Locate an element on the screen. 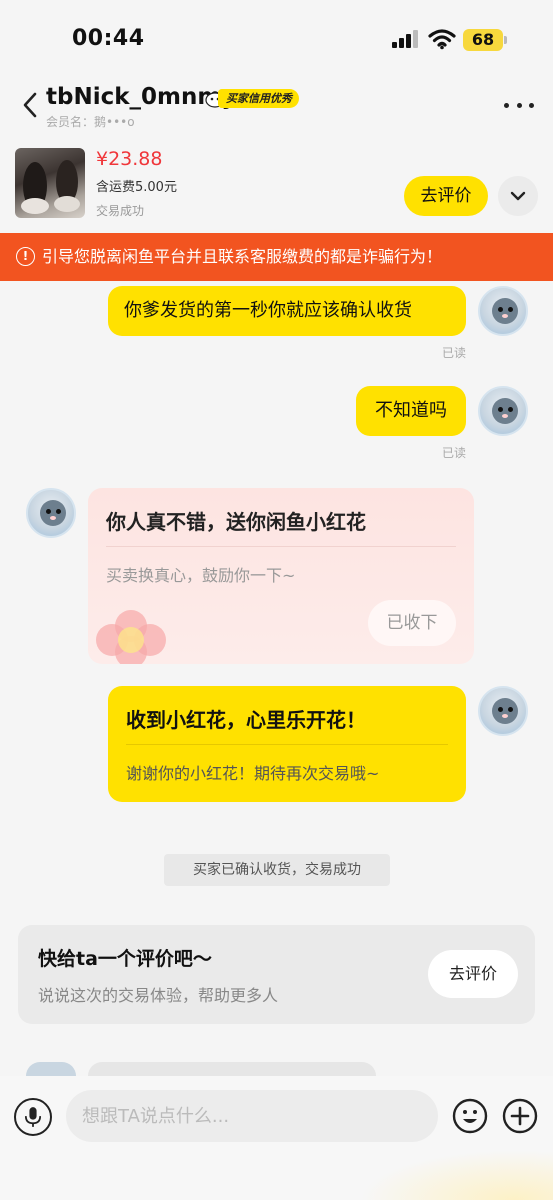 The height and width of the screenshot is (1200, 553). flower-card-title: 你人真不错，送你闲鱼小红花 is located at coordinates (236, 522).